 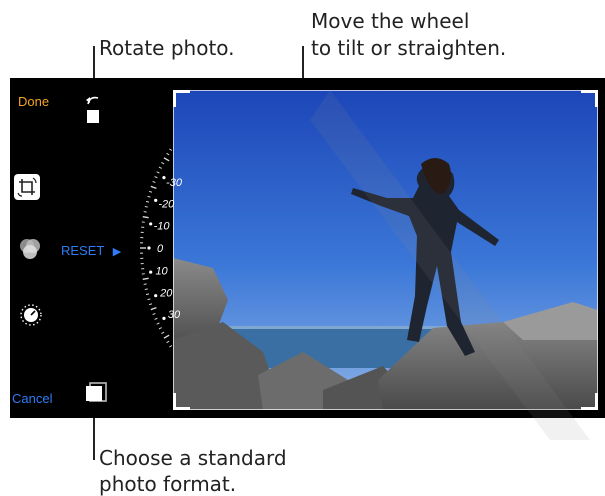 What do you see at coordinates (174, 183) in the screenshot?
I see `dial-label: -30` at bounding box center [174, 183].